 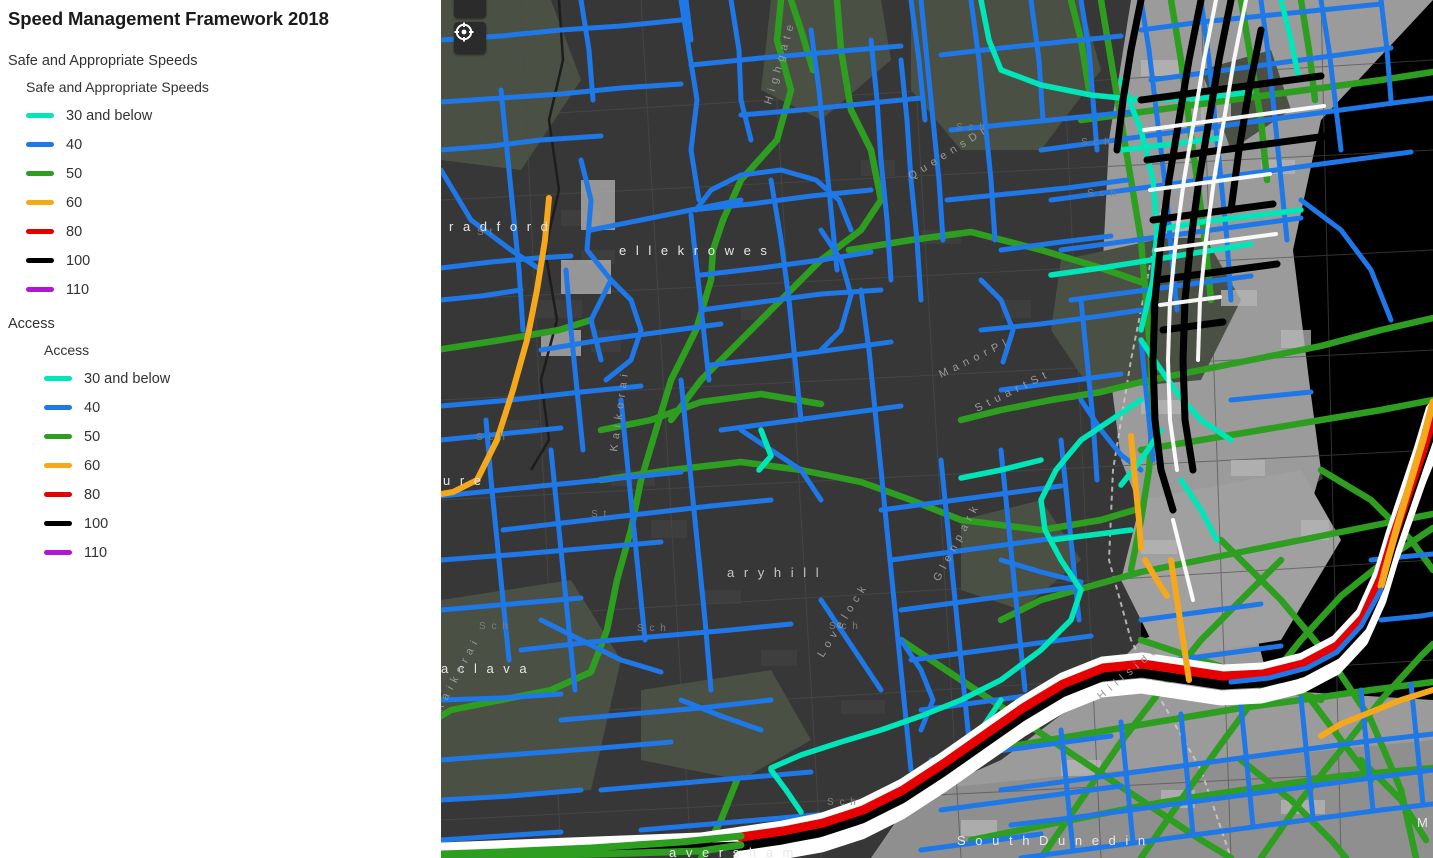 I want to click on home-button, so click(x=470, y=9).